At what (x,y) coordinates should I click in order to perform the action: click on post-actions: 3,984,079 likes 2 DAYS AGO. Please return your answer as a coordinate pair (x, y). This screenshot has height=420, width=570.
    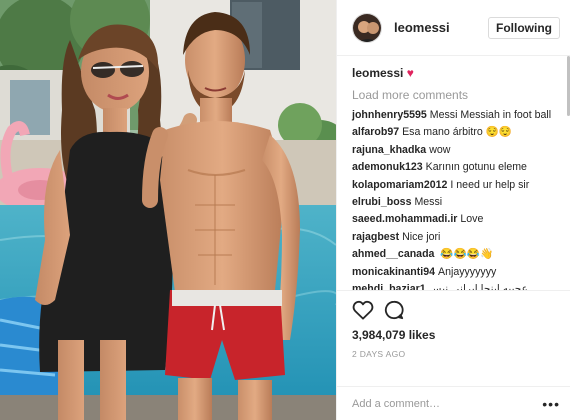
    Looking at the image, I should click on (453, 338).